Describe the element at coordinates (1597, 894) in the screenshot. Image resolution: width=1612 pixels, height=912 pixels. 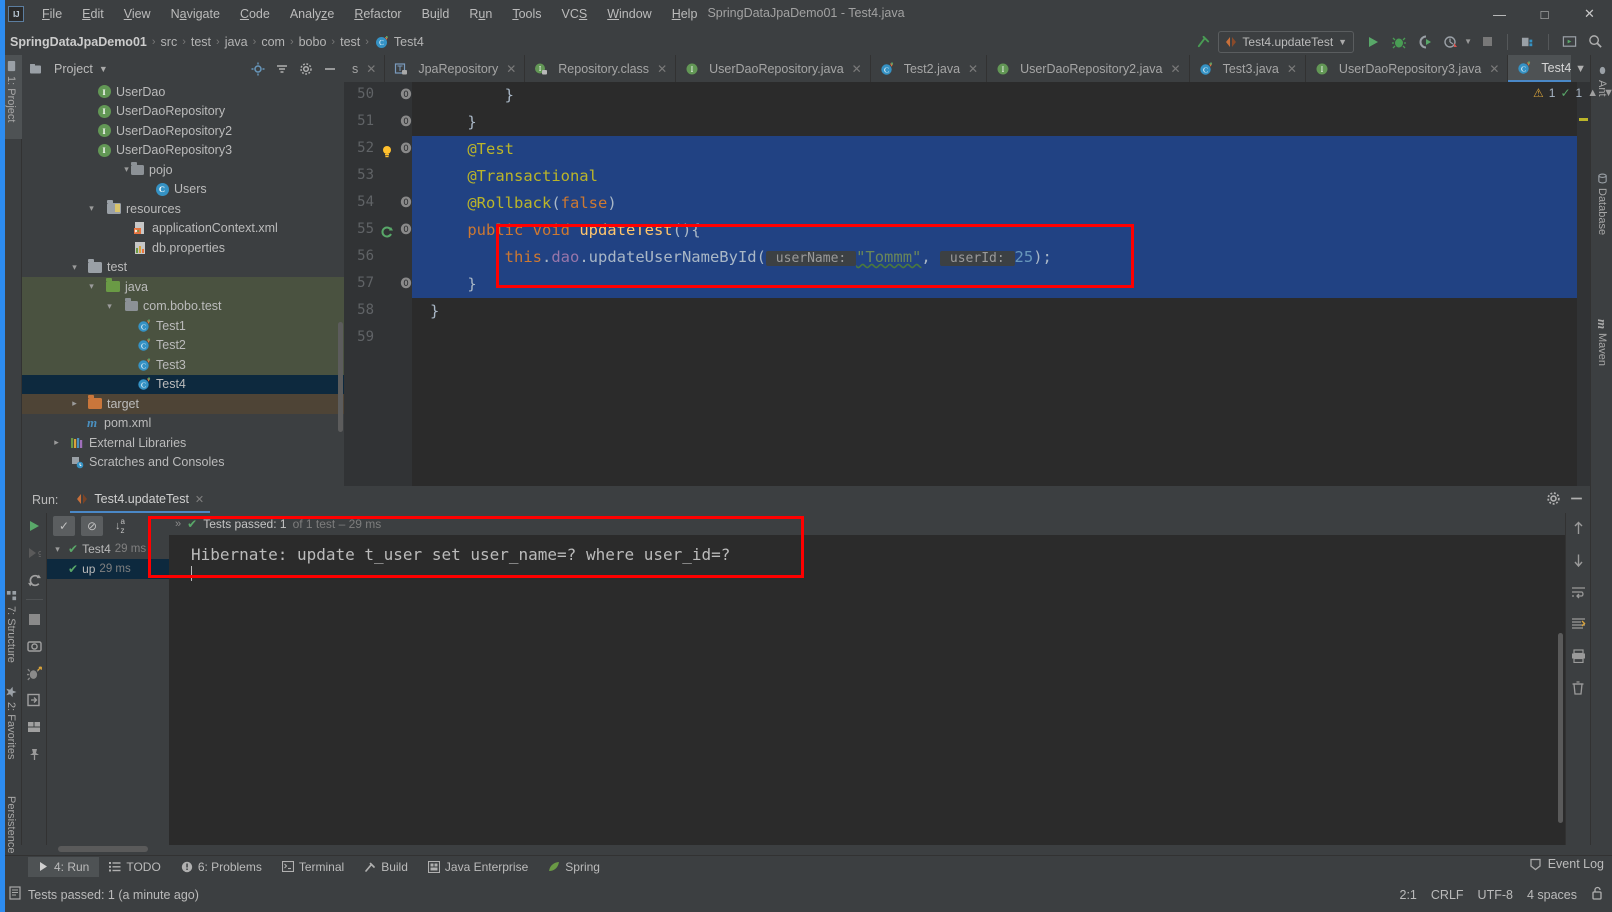
I see `unlocked-icon` at that location.